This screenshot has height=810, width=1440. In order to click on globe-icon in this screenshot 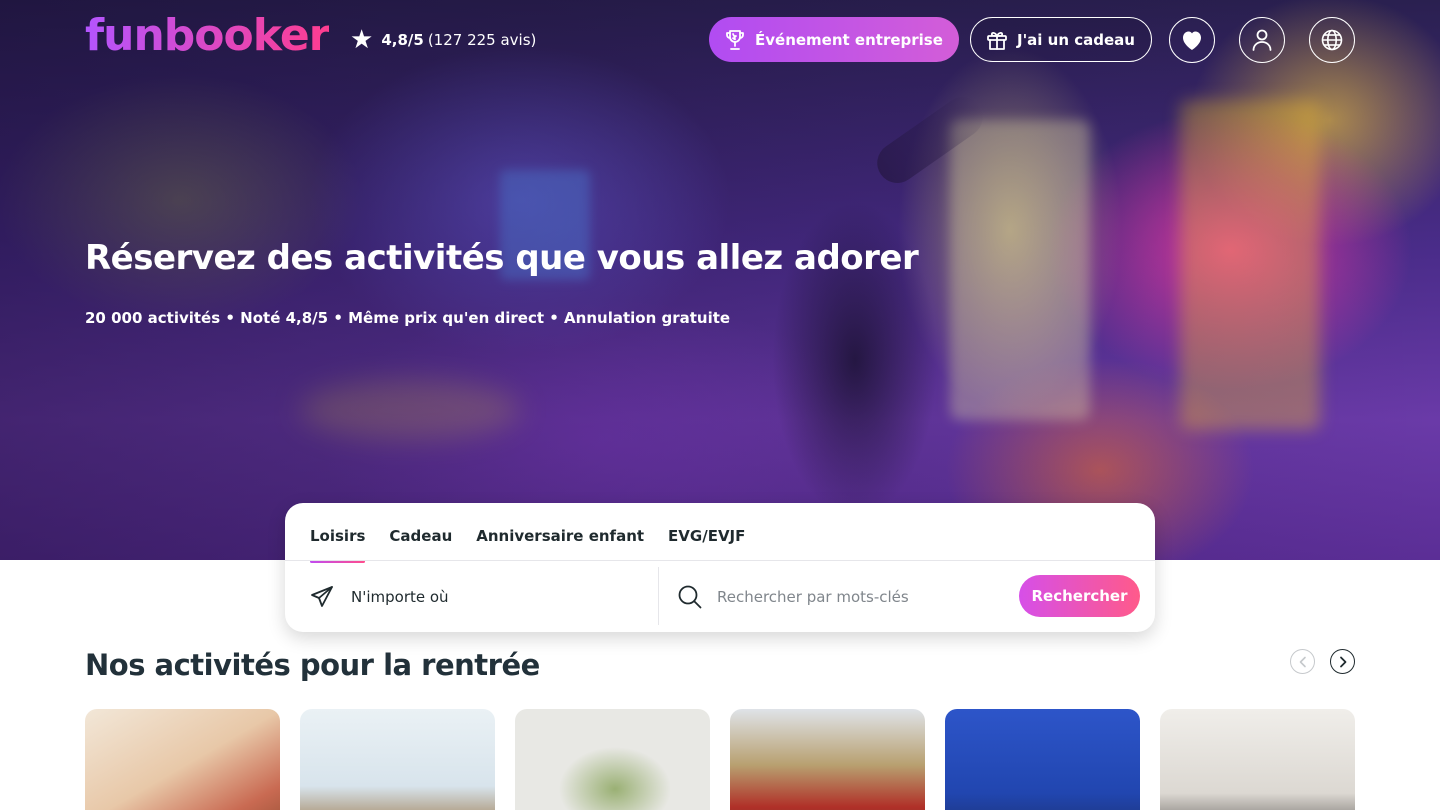, I will do `click(1332, 40)`.